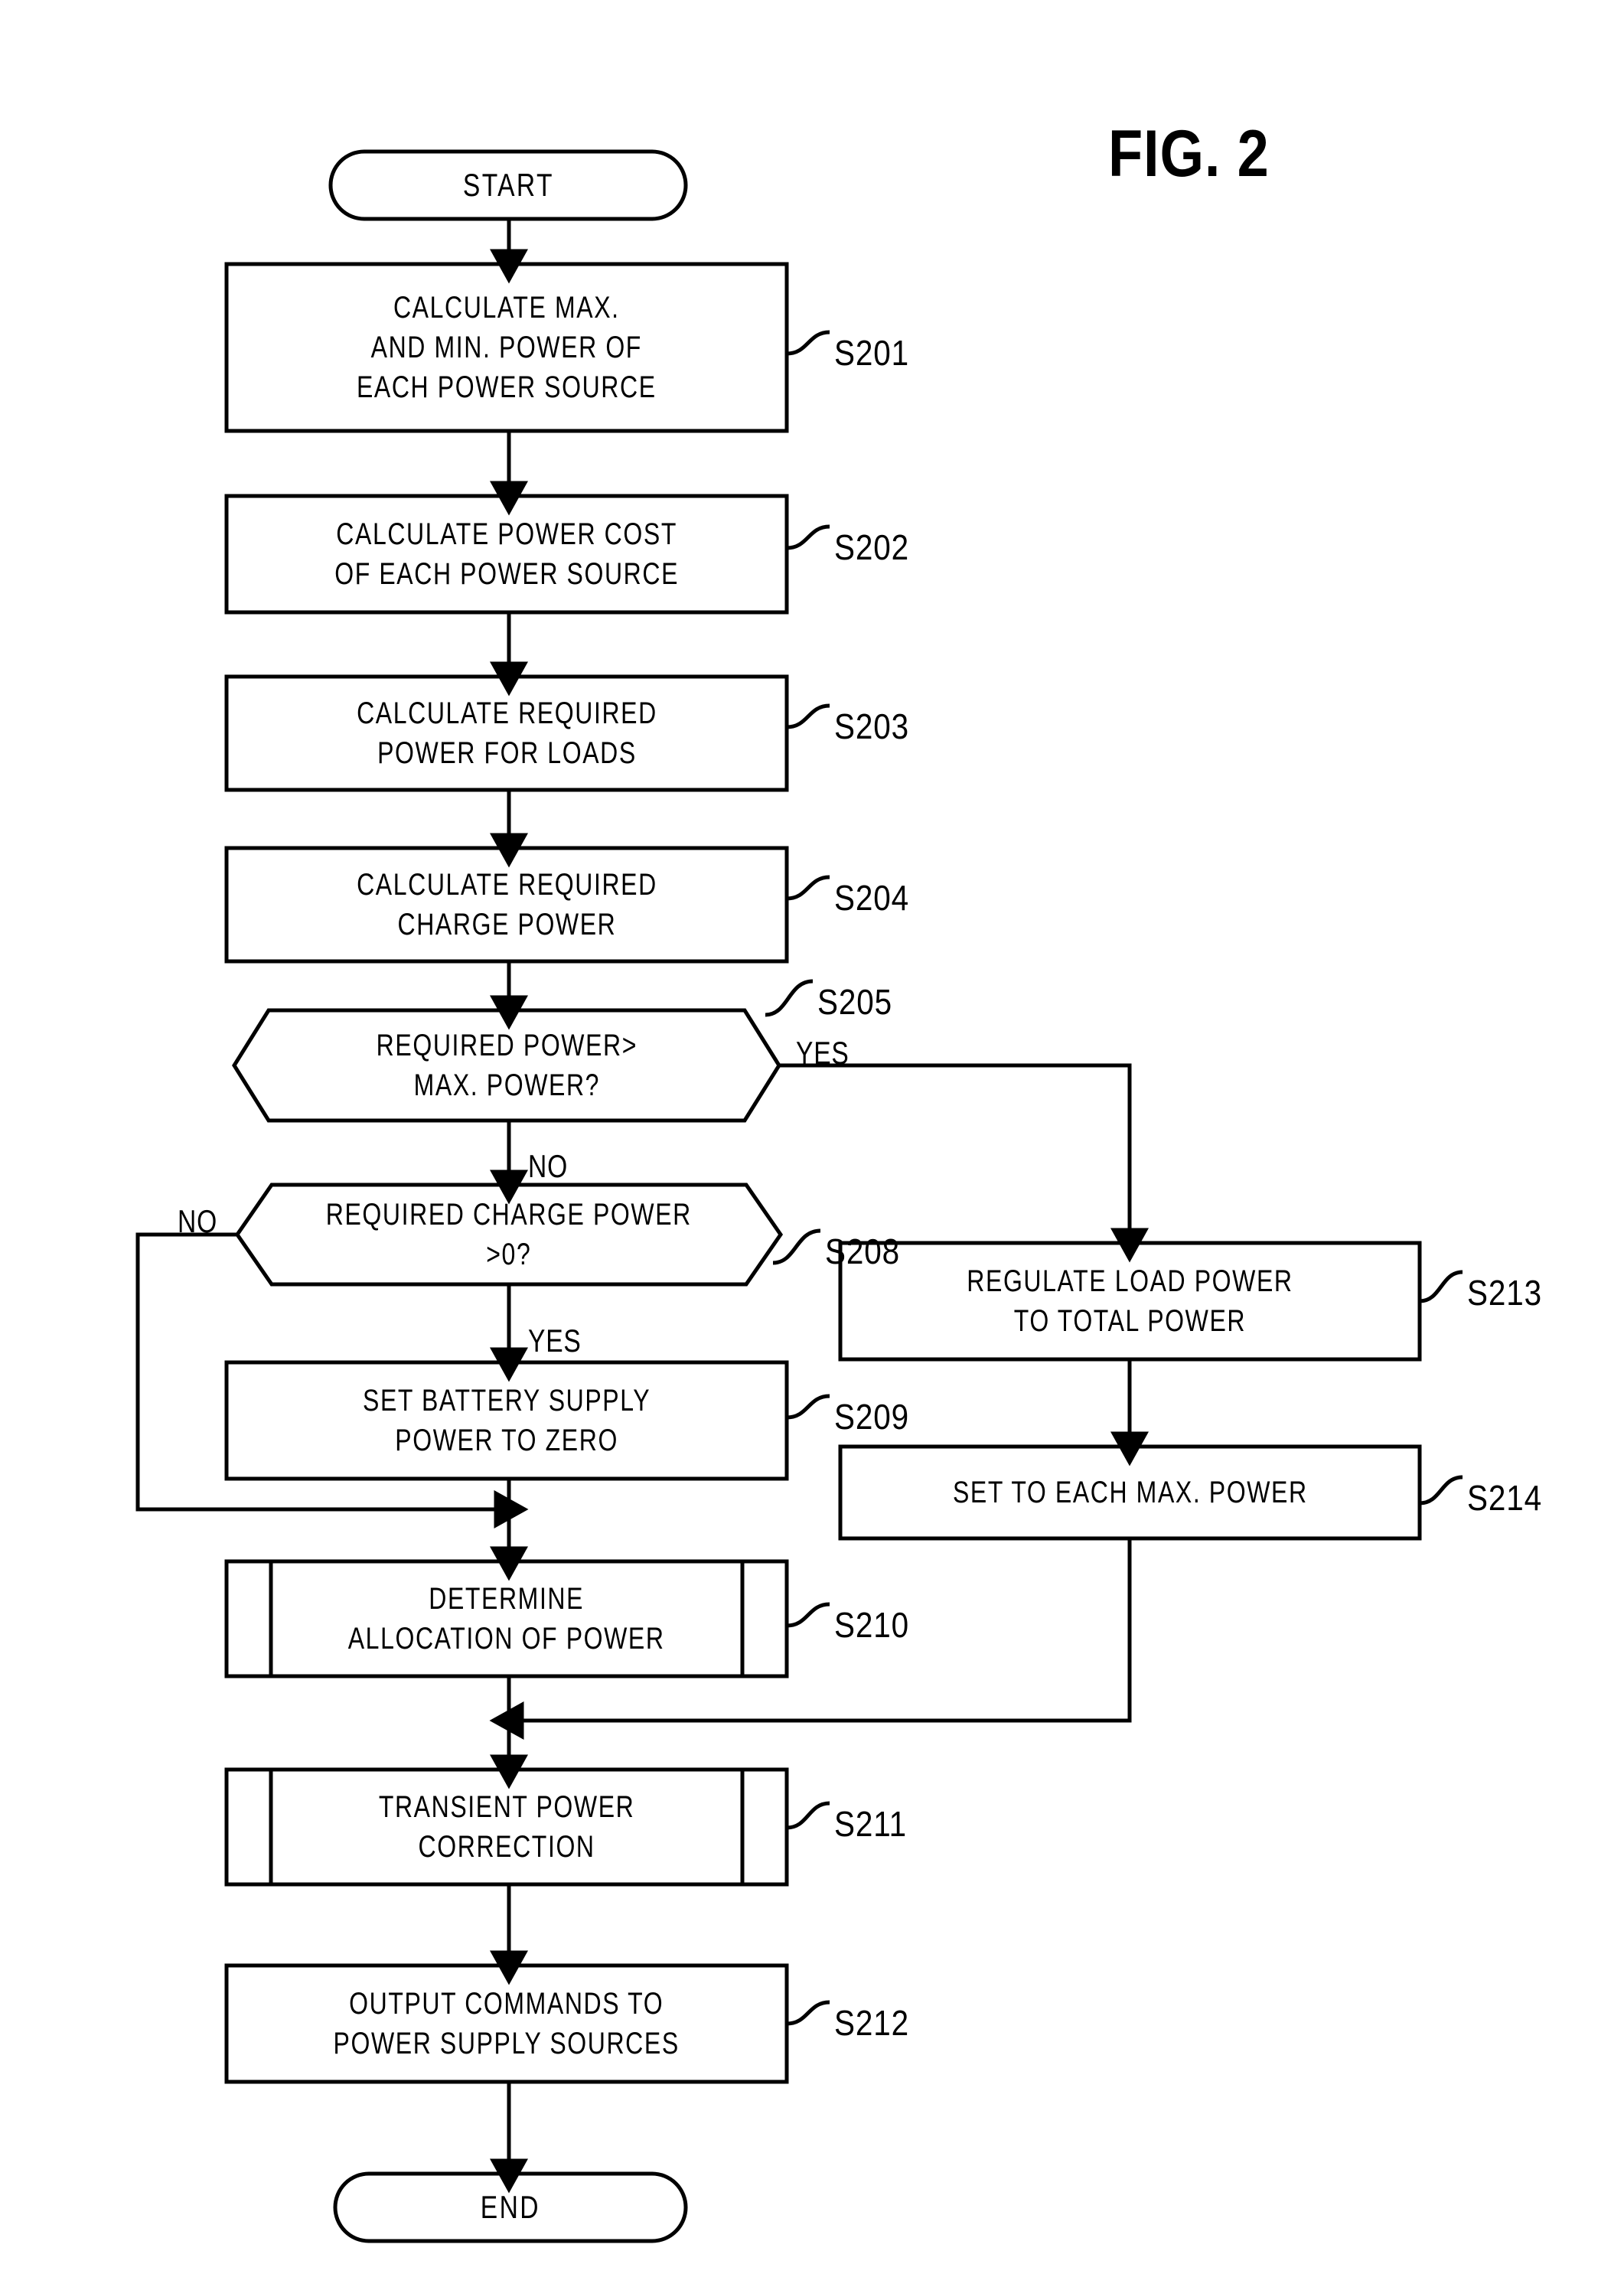  Describe the element at coordinates (872, 726) in the screenshot. I see `step-label-s203: S203` at that location.